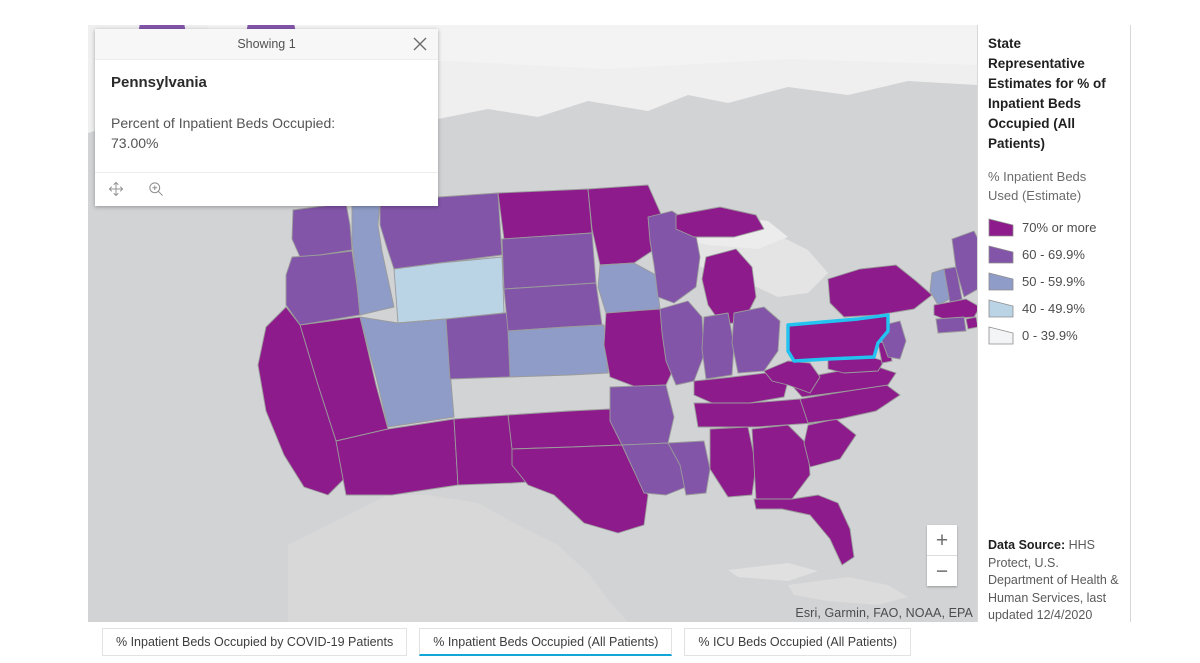 The width and height of the screenshot is (1200, 663). I want to click on state-OR, so click(323, 288).